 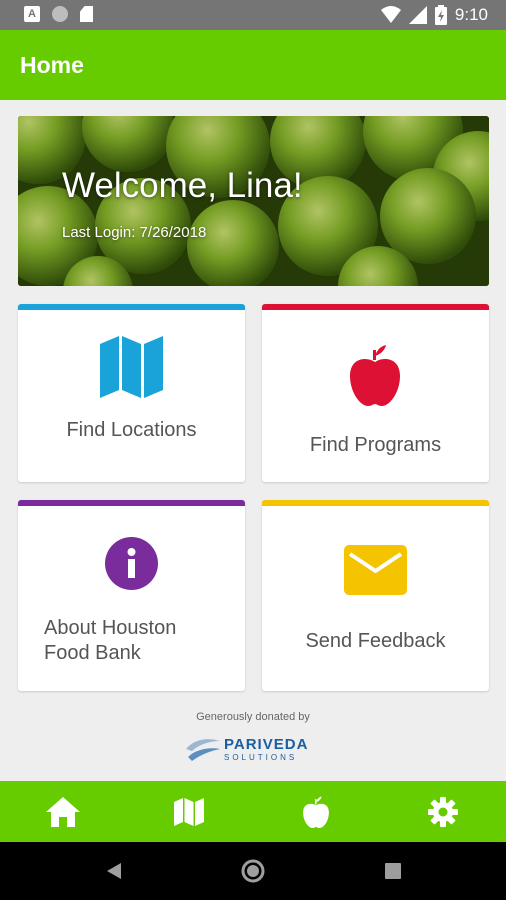 I want to click on pariveda-swoosh-icon, so click(x=203, y=750).